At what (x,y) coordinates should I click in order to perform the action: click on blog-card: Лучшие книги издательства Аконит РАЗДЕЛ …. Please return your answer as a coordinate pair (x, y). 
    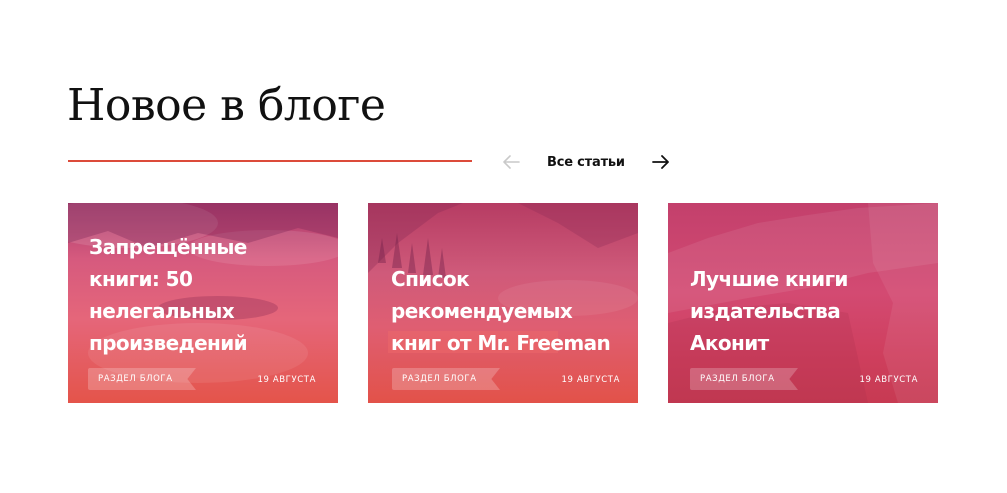
    Looking at the image, I should click on (803, 303).